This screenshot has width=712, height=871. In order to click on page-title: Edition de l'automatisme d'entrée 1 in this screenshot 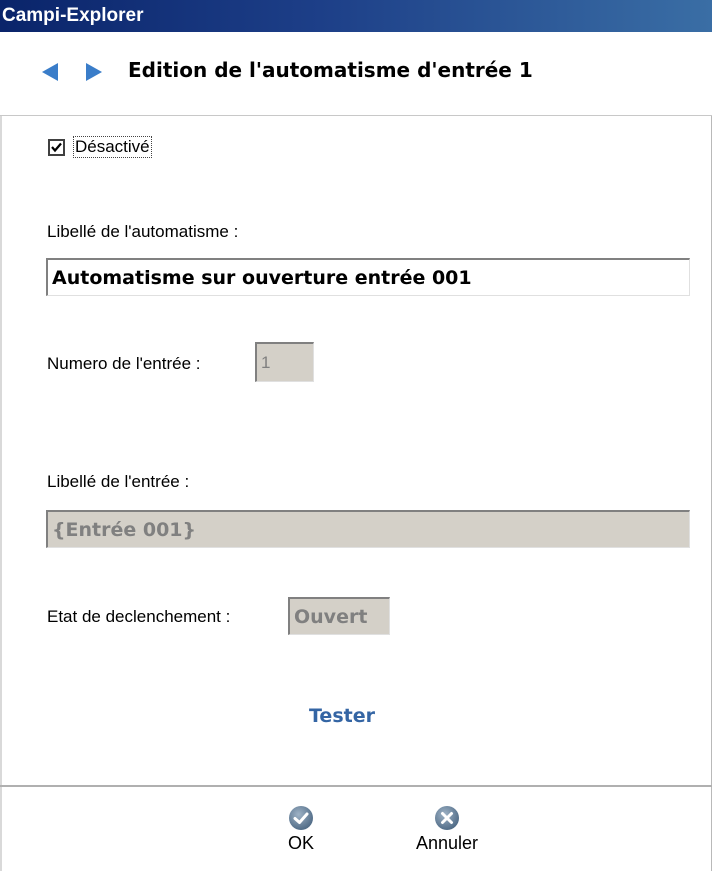, I will do `click(330, 70)`.